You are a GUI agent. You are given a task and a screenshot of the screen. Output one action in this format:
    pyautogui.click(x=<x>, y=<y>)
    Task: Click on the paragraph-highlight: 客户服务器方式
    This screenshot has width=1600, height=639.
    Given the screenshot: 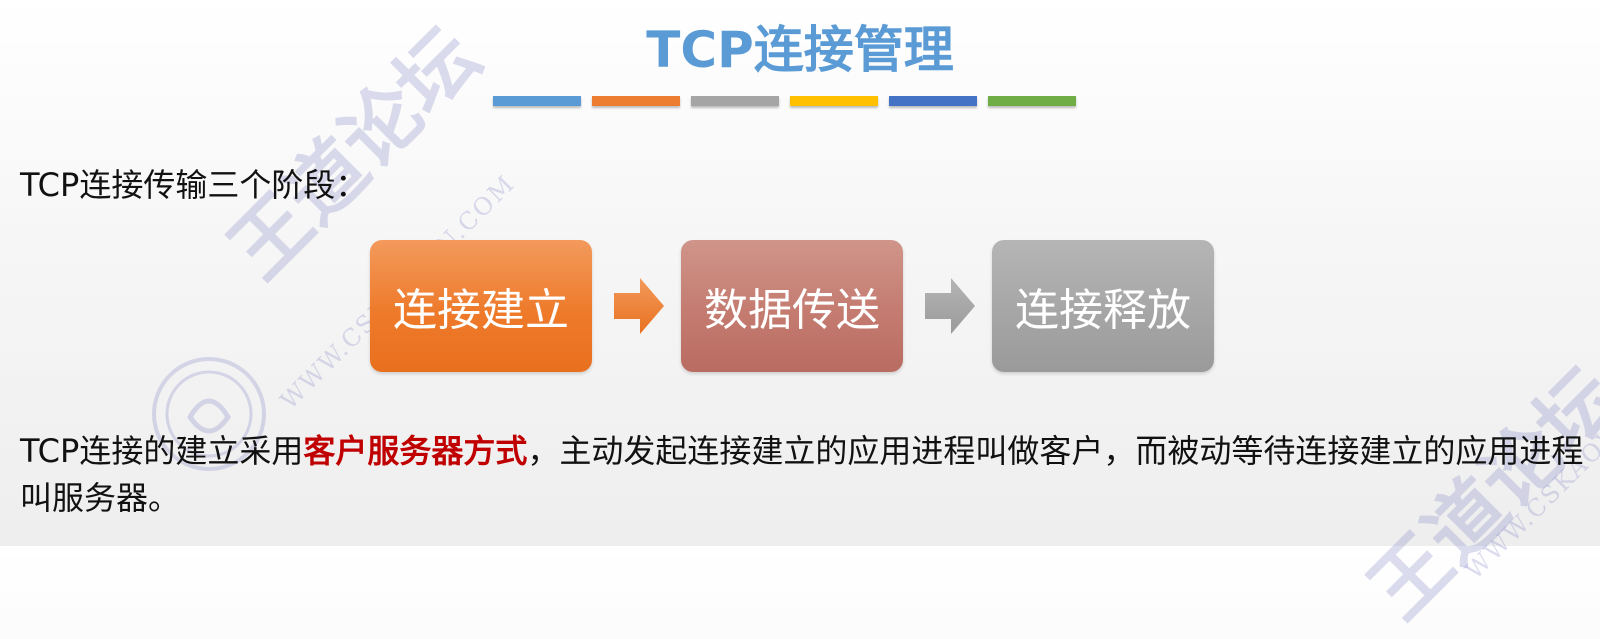 What is the action you would take?
    pyautogui.click(x=415, y=451)
    